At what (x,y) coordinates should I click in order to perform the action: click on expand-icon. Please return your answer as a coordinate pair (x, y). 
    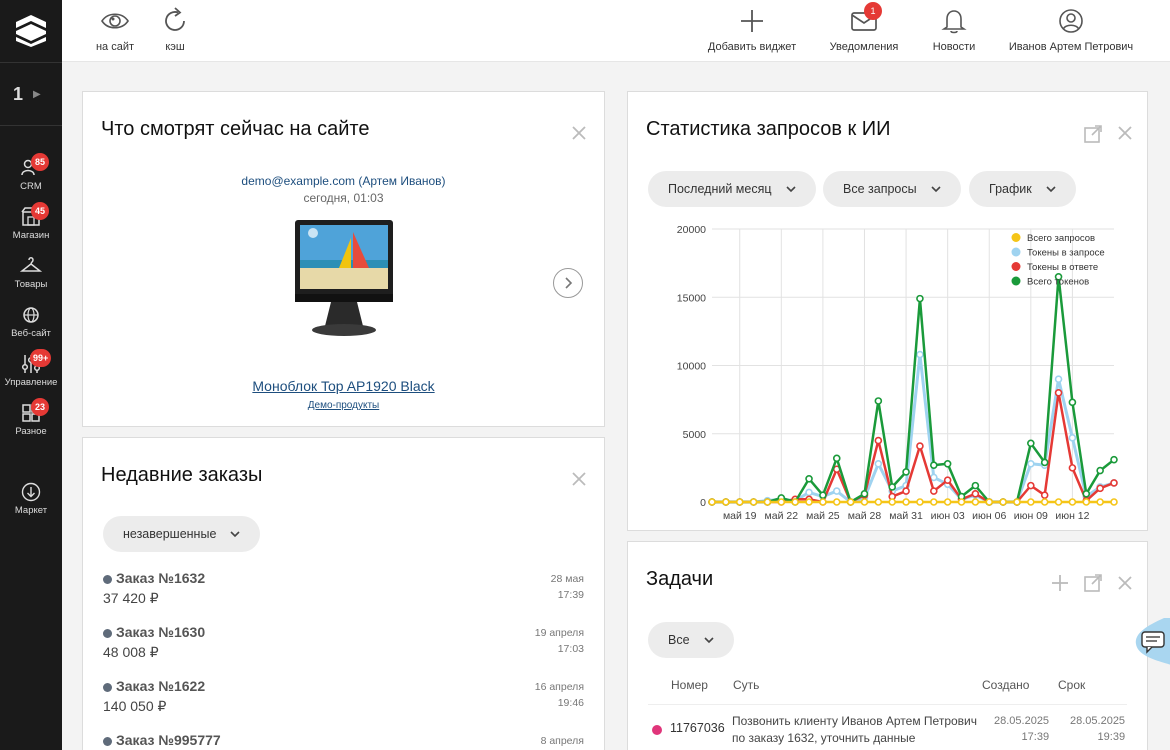
    Looking at the image, I should click on (1093, 583).